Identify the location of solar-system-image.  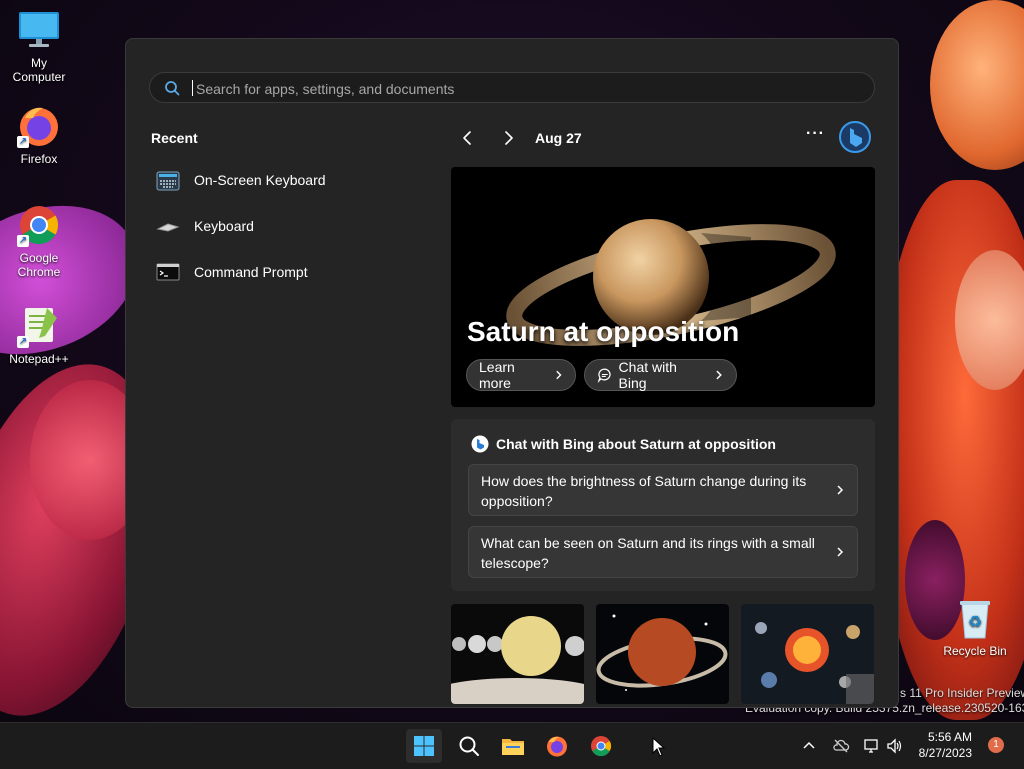
(807, 654).